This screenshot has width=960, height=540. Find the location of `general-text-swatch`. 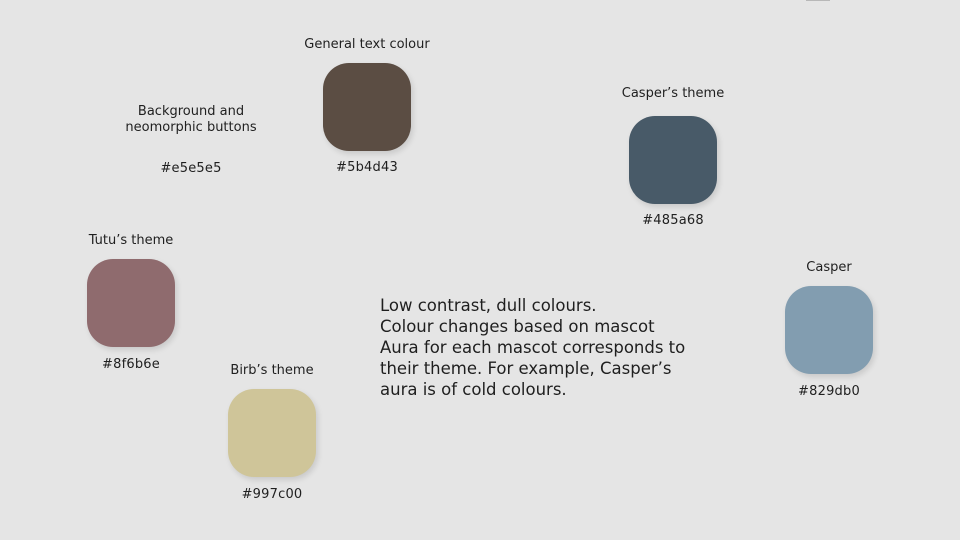

general-text-swatch is located at coordinates (367, 107).